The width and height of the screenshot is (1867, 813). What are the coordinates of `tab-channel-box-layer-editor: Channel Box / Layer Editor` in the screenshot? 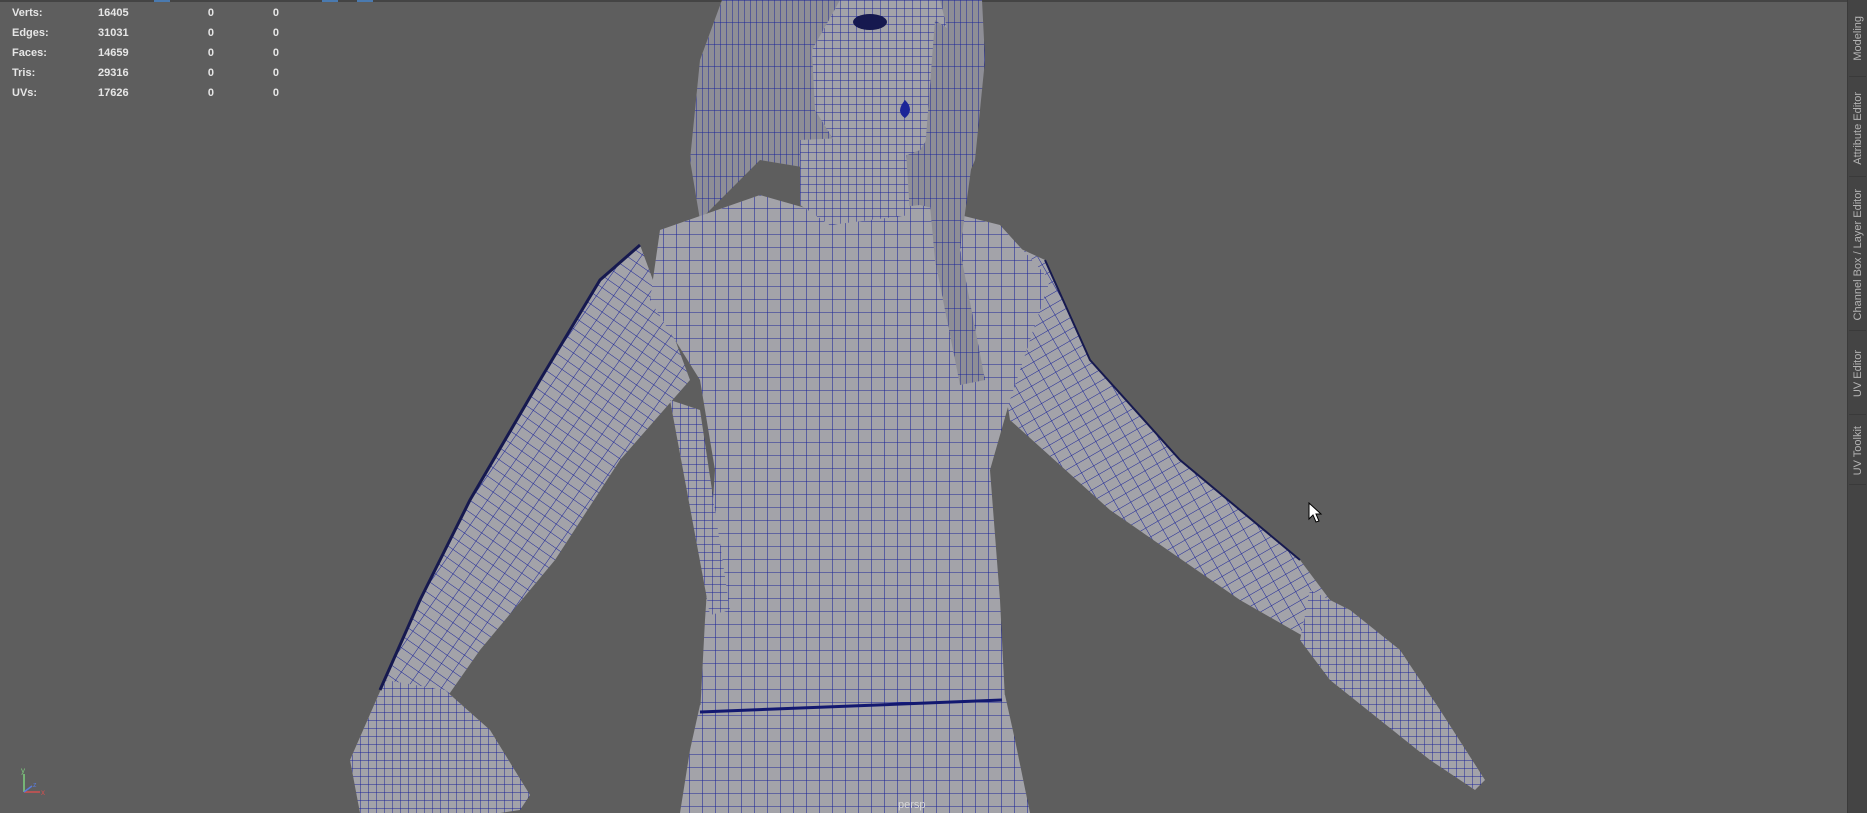 It's located at (1857, 255).